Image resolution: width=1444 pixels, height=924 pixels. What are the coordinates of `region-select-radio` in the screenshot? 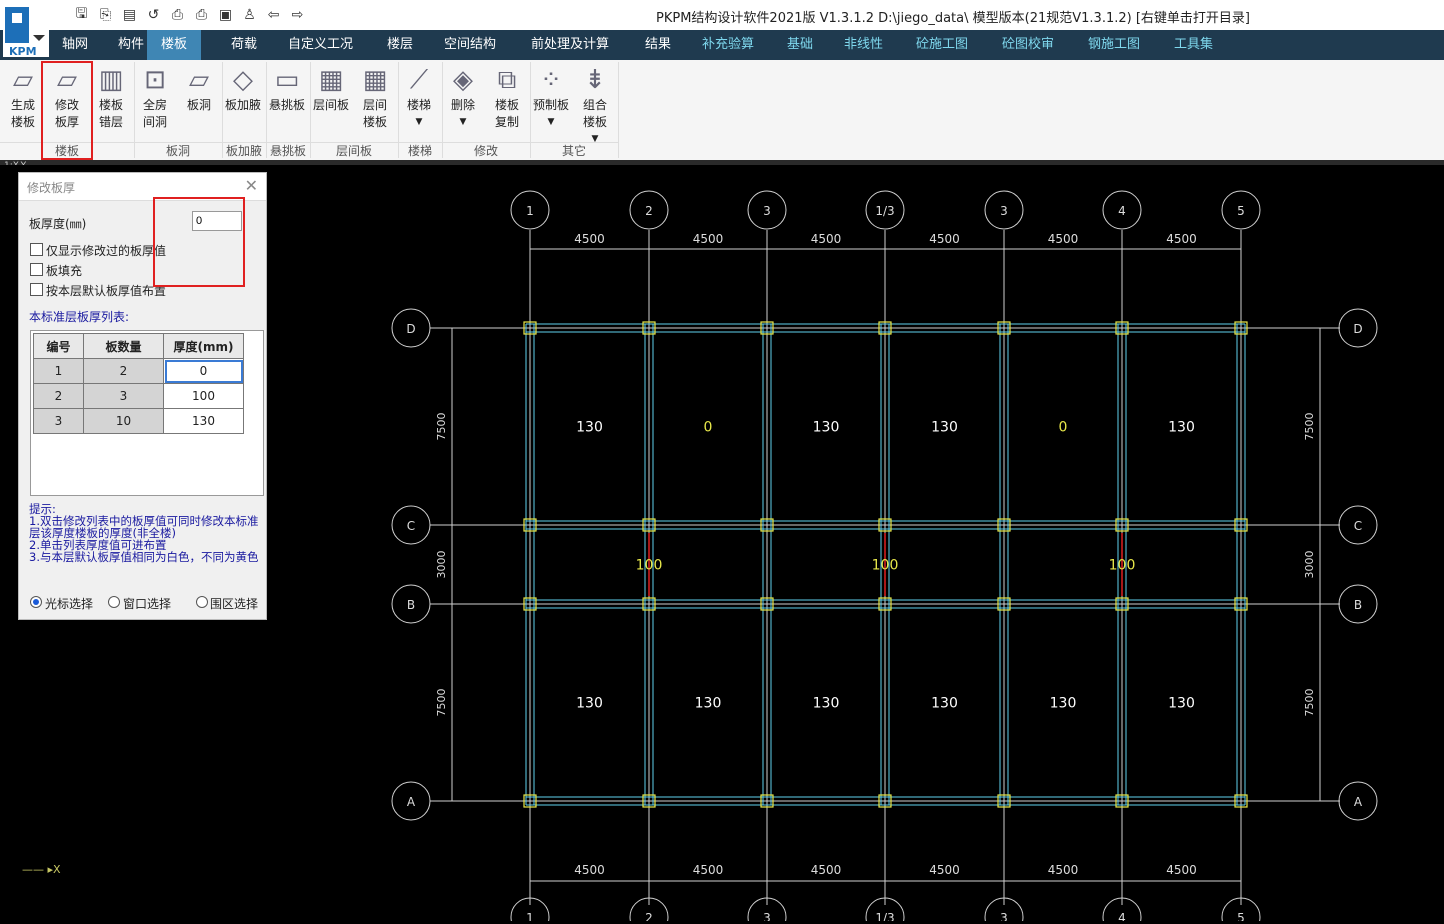 It's located at (202, 602).